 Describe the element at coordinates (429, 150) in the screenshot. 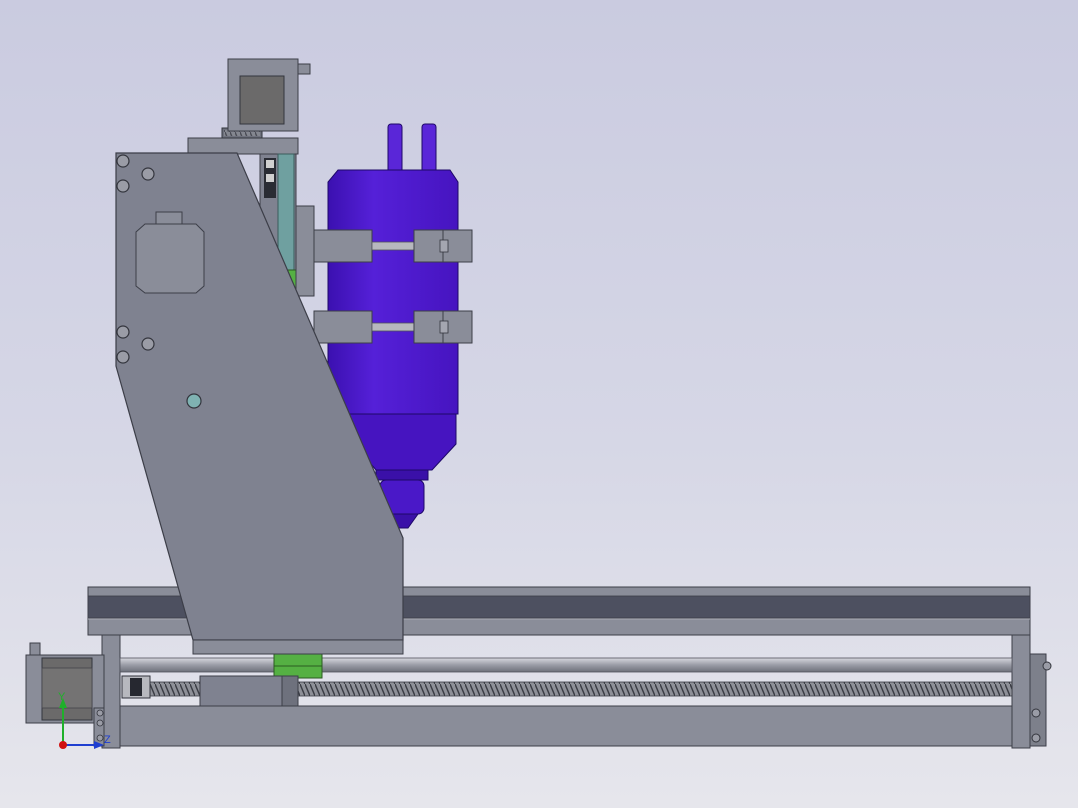

I see `spindle-pipe-right` at that location.